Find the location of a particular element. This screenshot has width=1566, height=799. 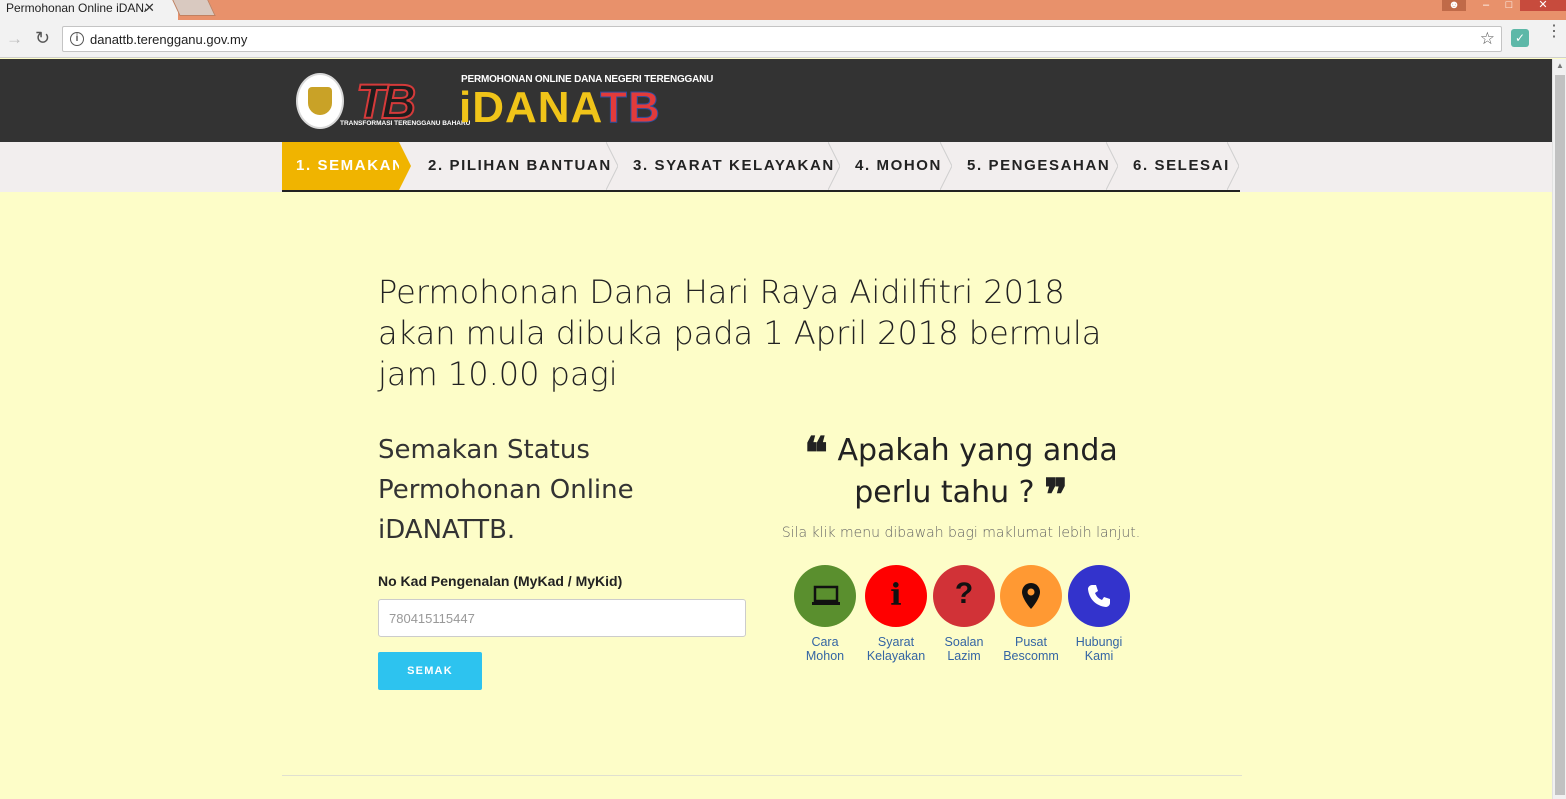

ic-number-label: No Kad Pengenalan (MyKad / MyKid) is located at coordinates (500, 581).